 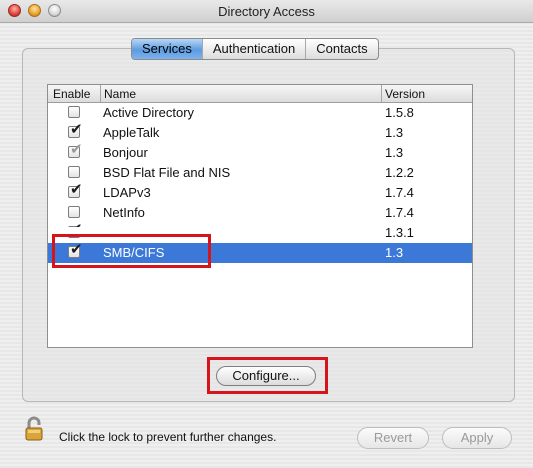 I want to click on column-header-enable: Enable, so click(x=71, y=94).